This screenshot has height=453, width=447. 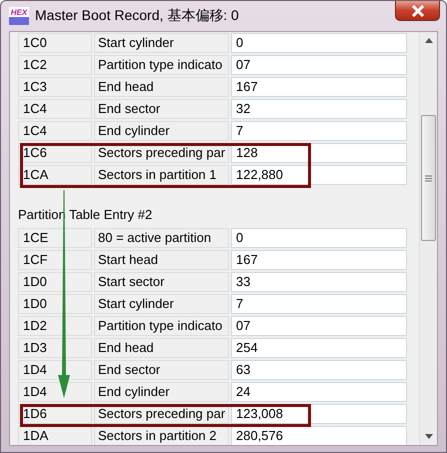 What do you see at coordinates (319, 348) in the screenshot?
I see `value-field: 254` at bounding box center [319, 348].